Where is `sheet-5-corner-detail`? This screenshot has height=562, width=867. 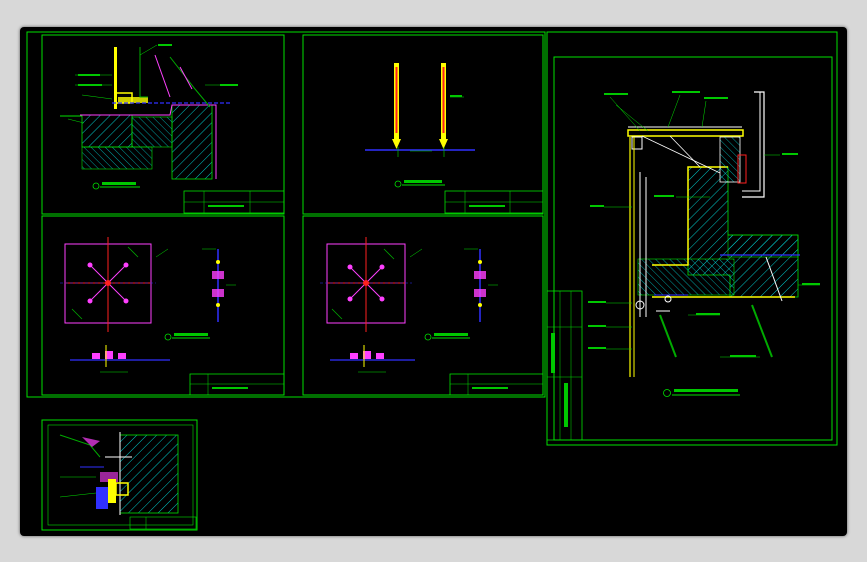
sheet-5-corner-detail is located at coordinates (119, 475).